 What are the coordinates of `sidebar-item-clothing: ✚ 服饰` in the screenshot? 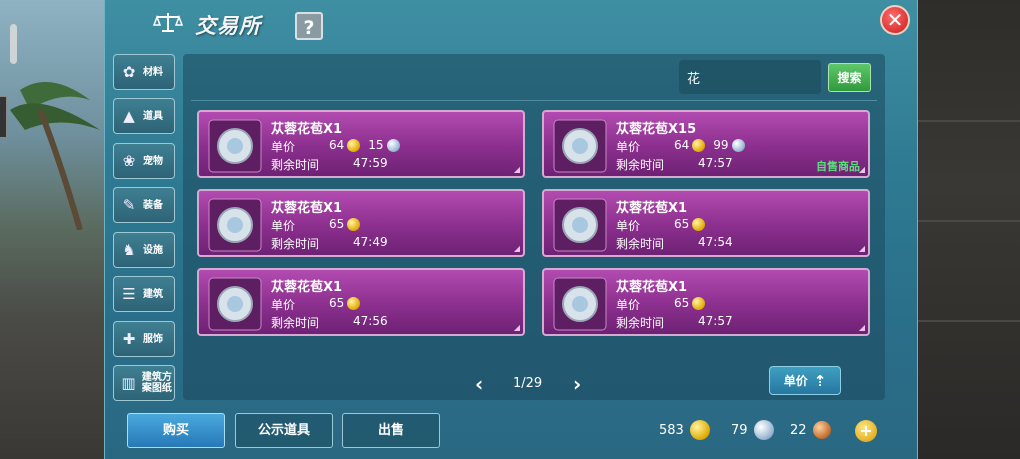 It's located at (144, 339).